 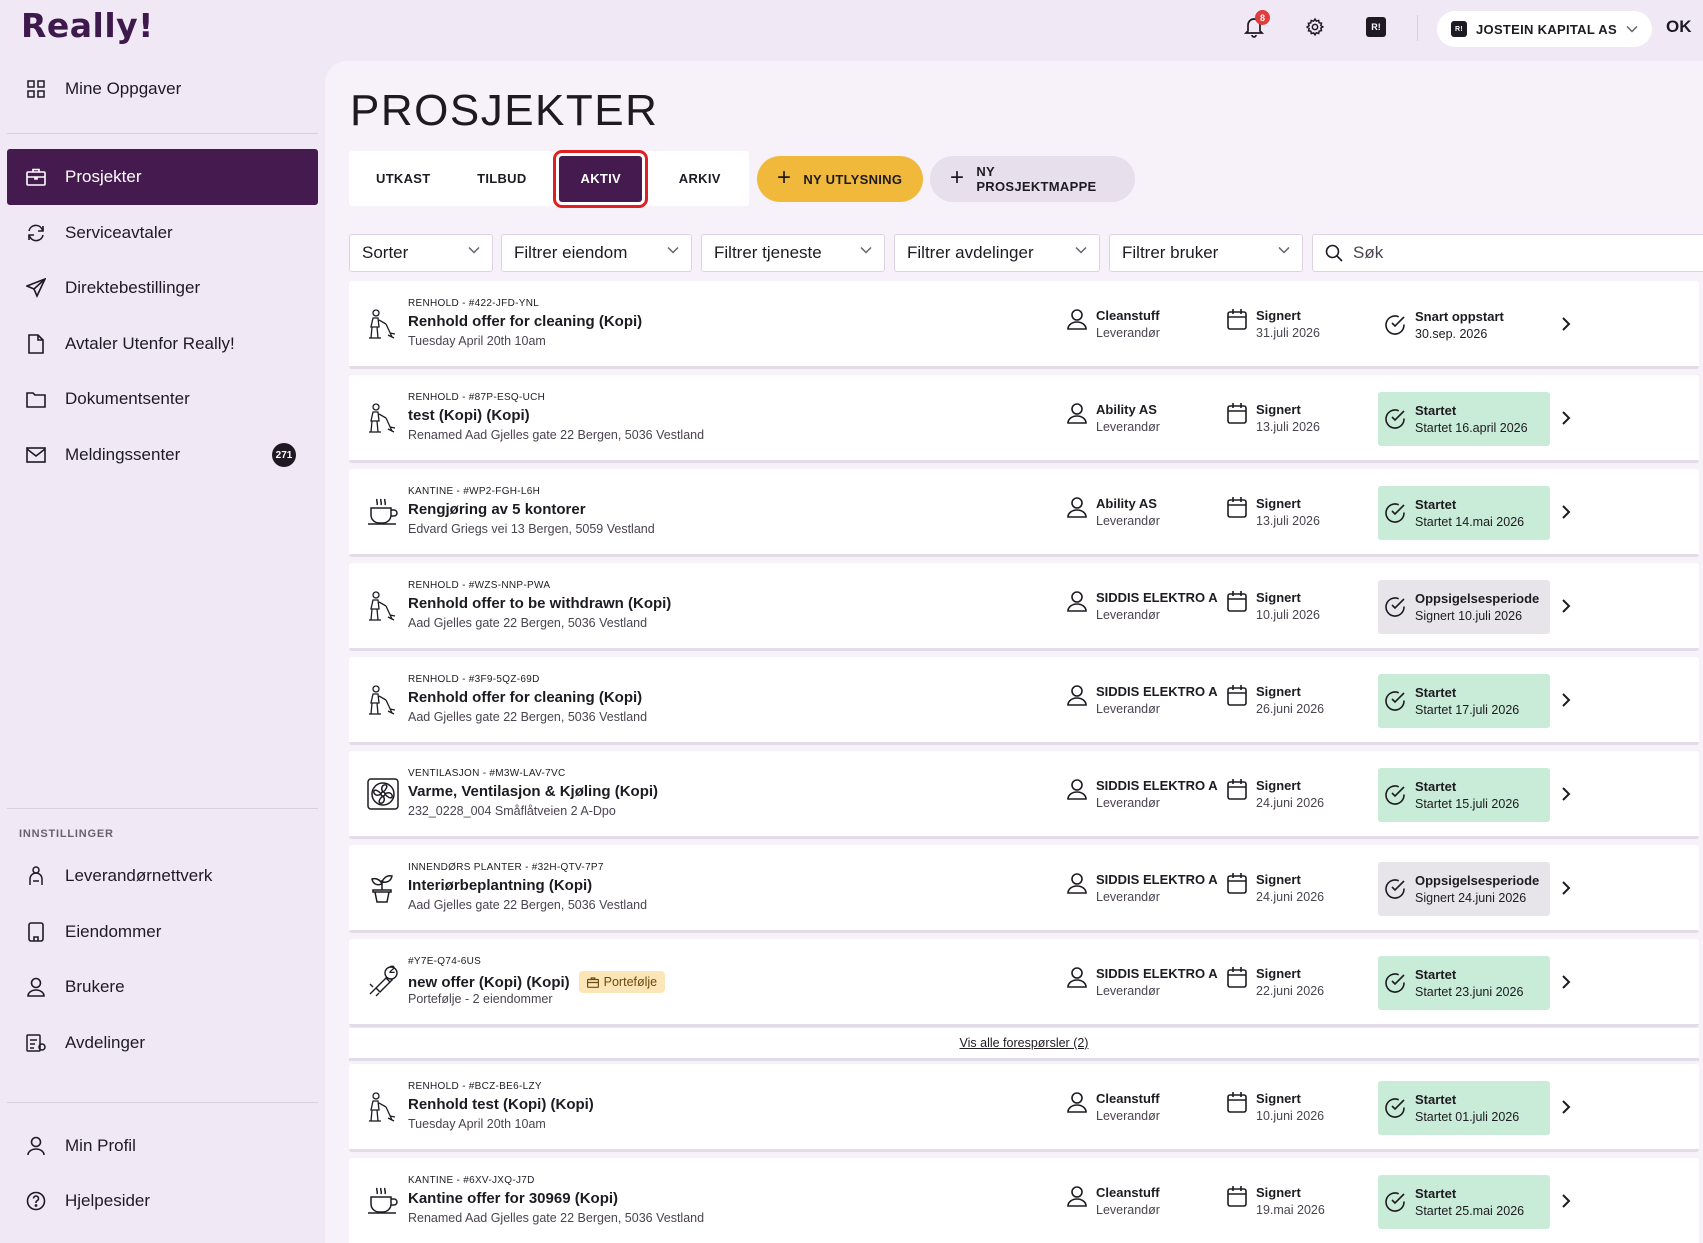 What do you see at coordinates (502, 179) in the screenshot?
I see `tab-tilbud: TILBUD` at bounding box center [502, 179].